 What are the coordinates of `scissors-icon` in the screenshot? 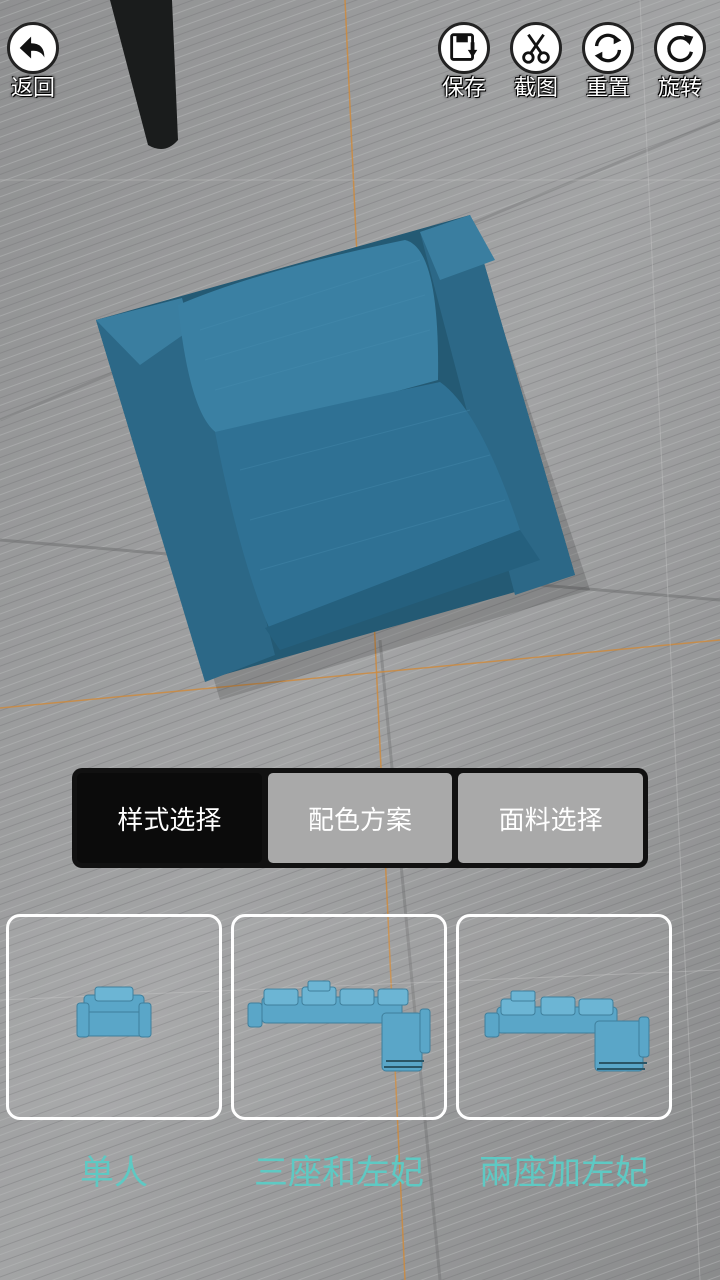 It's located at (536, 48).